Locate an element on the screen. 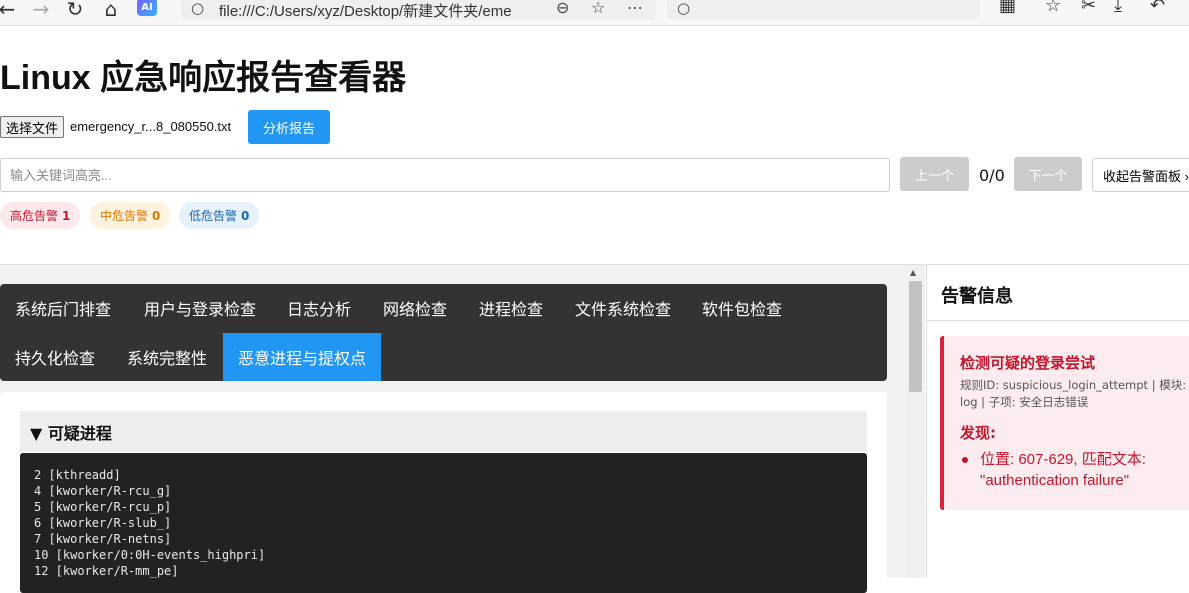 This screenshot has height=593, width=1189. medium-risk-badge: 中危告警 0 is located at coordinates (130, 215).